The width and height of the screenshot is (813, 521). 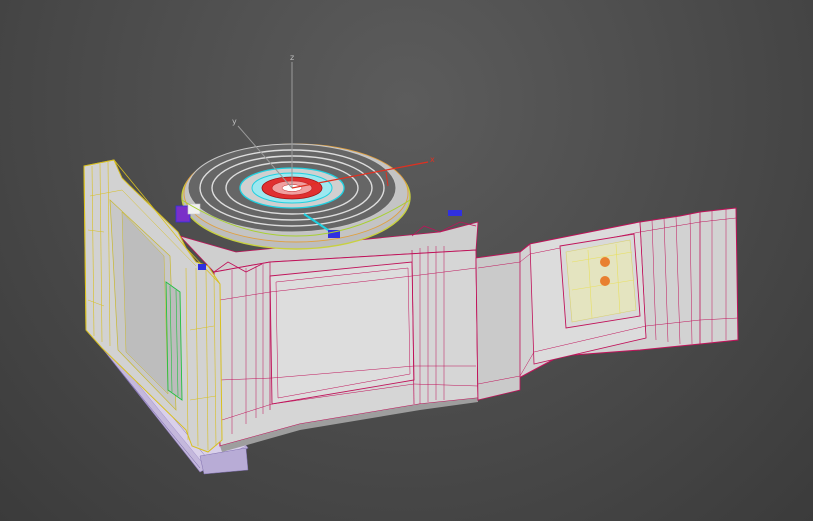 What do you see at coordinates (234, 121) in the screenshot?
I see `gizmo-y-label: y` at bounding box center [234, 121].